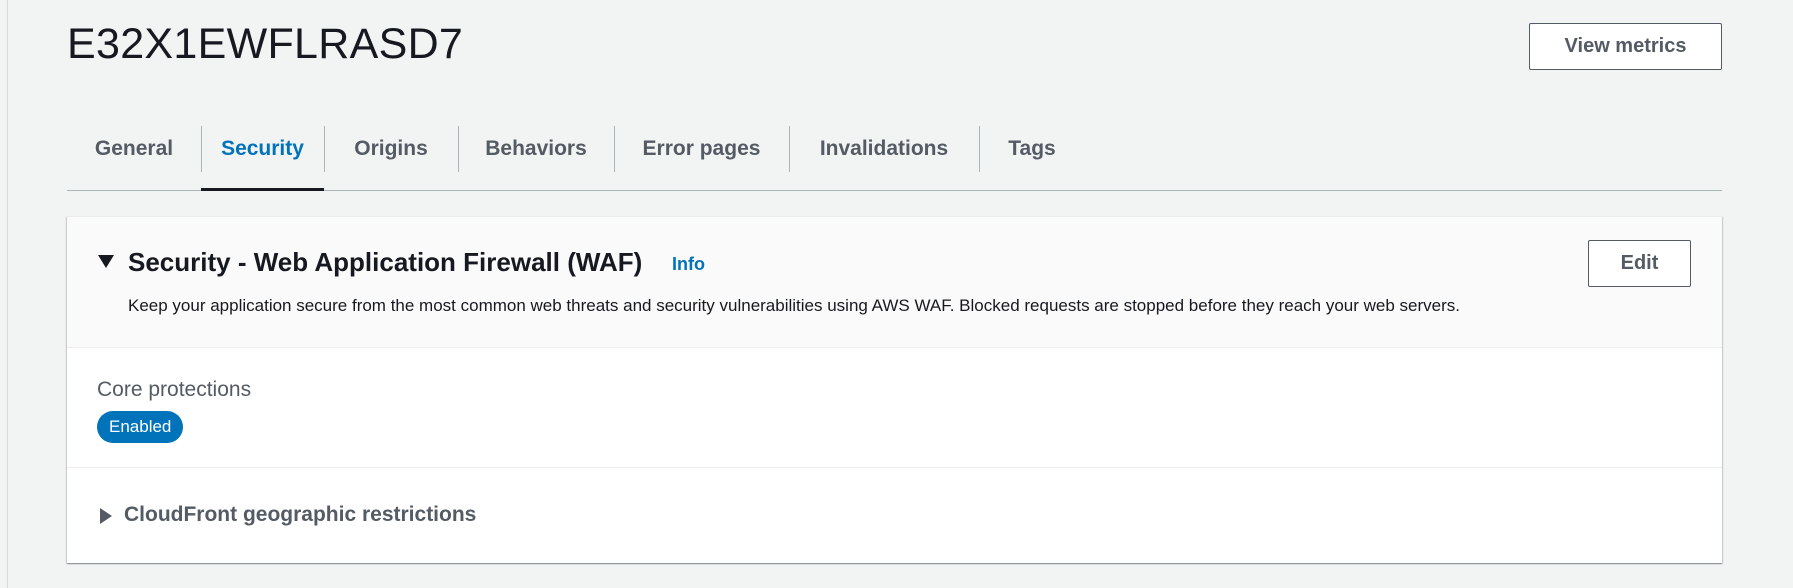 Image resolution: width=1793 pixels, height=588 pixels. What do you see at coordinates (262, 148) in the screenshot?
I see `tab-label: Security` at bounding box center [262, 148].